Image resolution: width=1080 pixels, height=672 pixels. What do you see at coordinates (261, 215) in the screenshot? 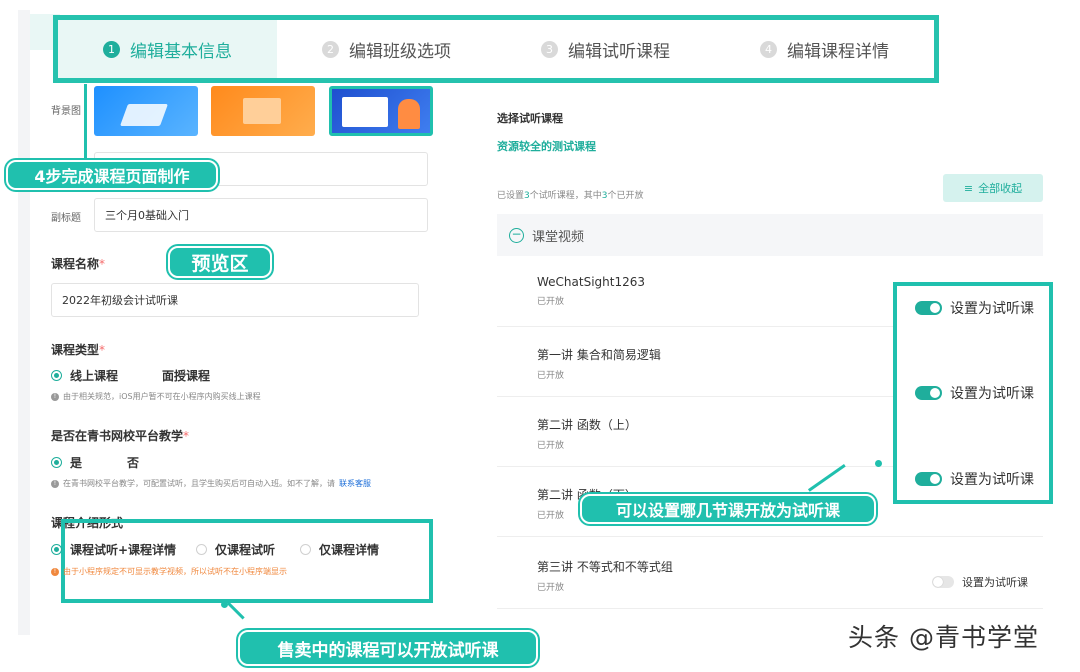
I see `subtitle-input: 三个月0基础入门` at bounding box center [261, 215].